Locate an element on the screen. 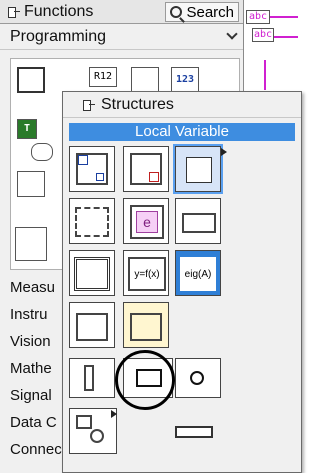 The width and height of the screenshot is (320, 473). formula-label: y=f(x) is located at coordinates (147, 274).